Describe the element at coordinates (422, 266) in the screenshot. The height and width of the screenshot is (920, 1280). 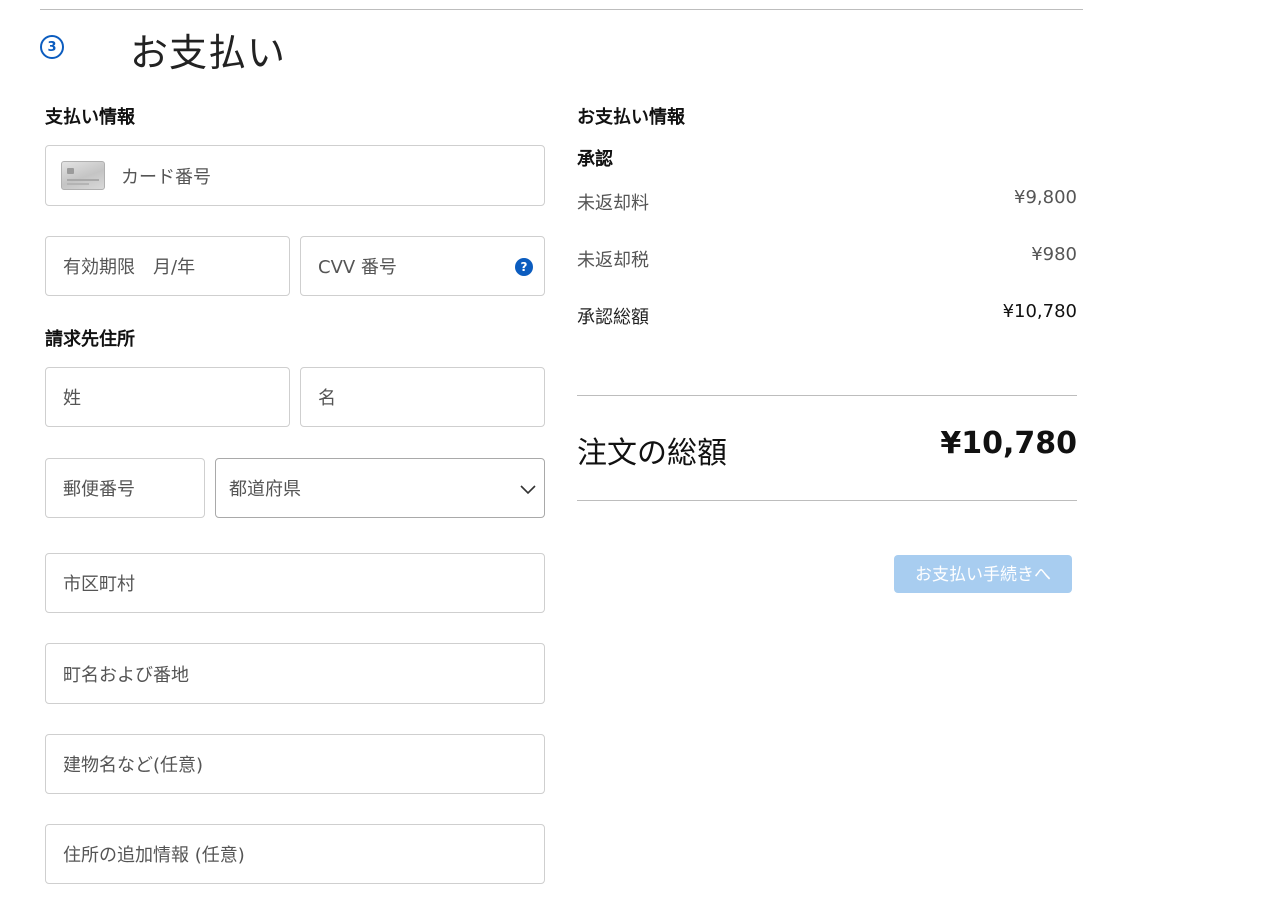
I see `cvv-field: CVV 番号 ?` at that location.